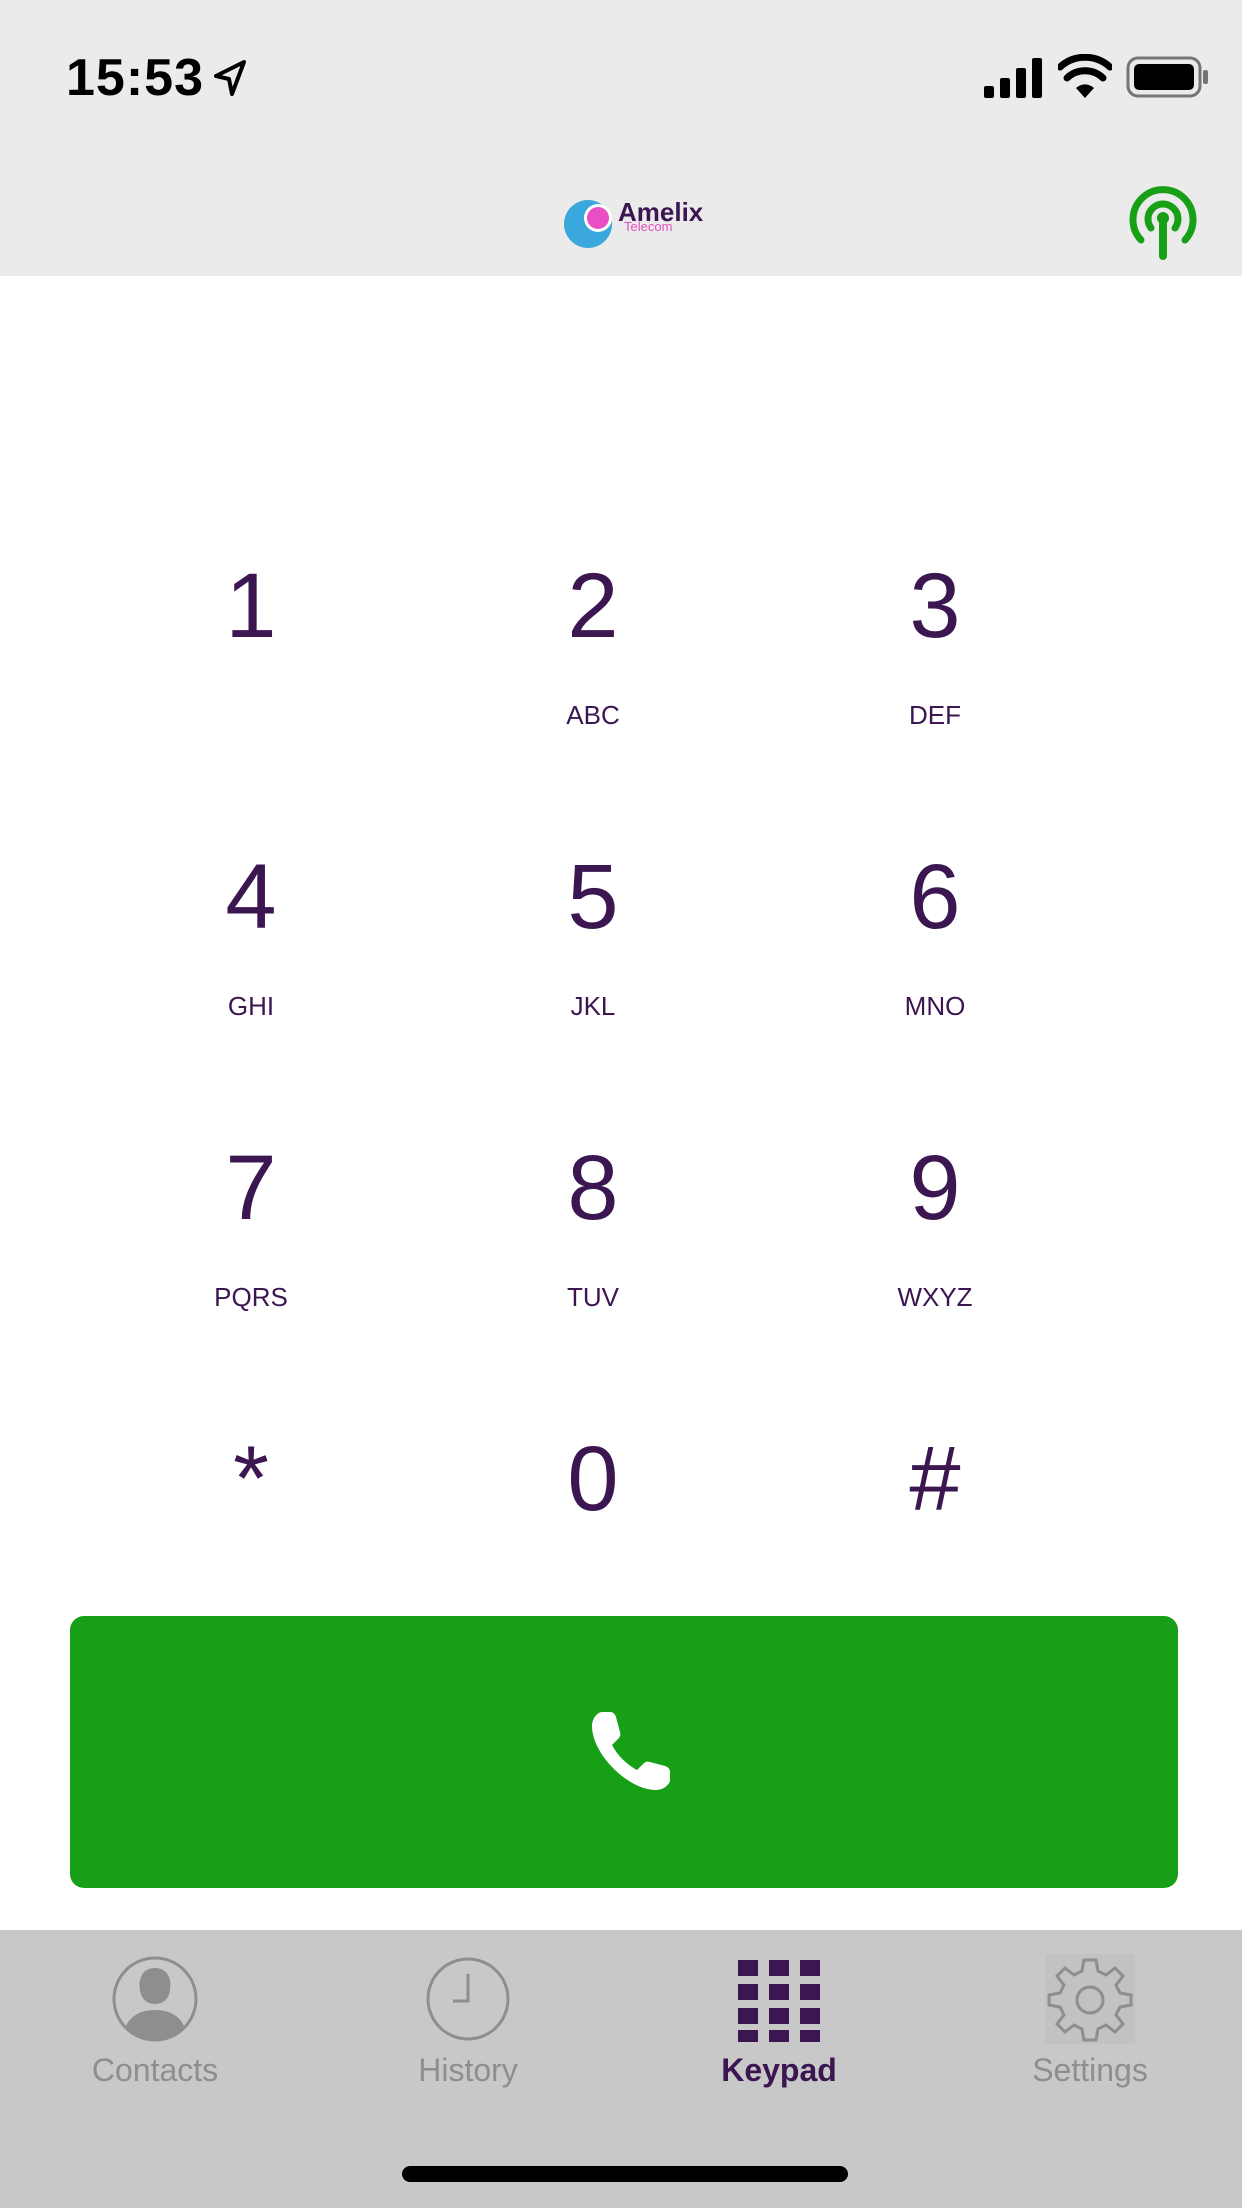 The width and height of the screenshot is (1242, 2208). I want to click on key-letters: DEF, so click(935, 715).